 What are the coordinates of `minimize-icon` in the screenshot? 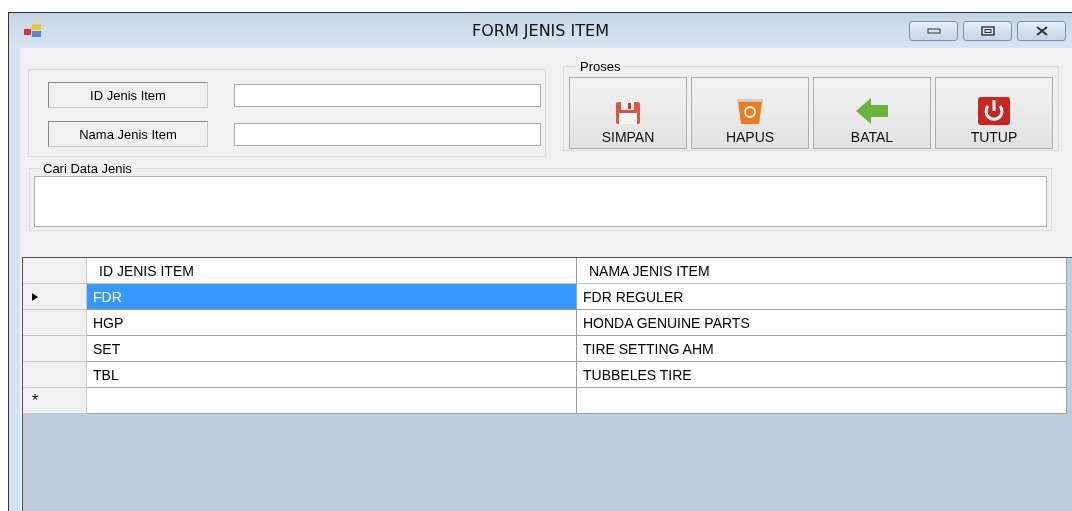 It's located at (933, 30).